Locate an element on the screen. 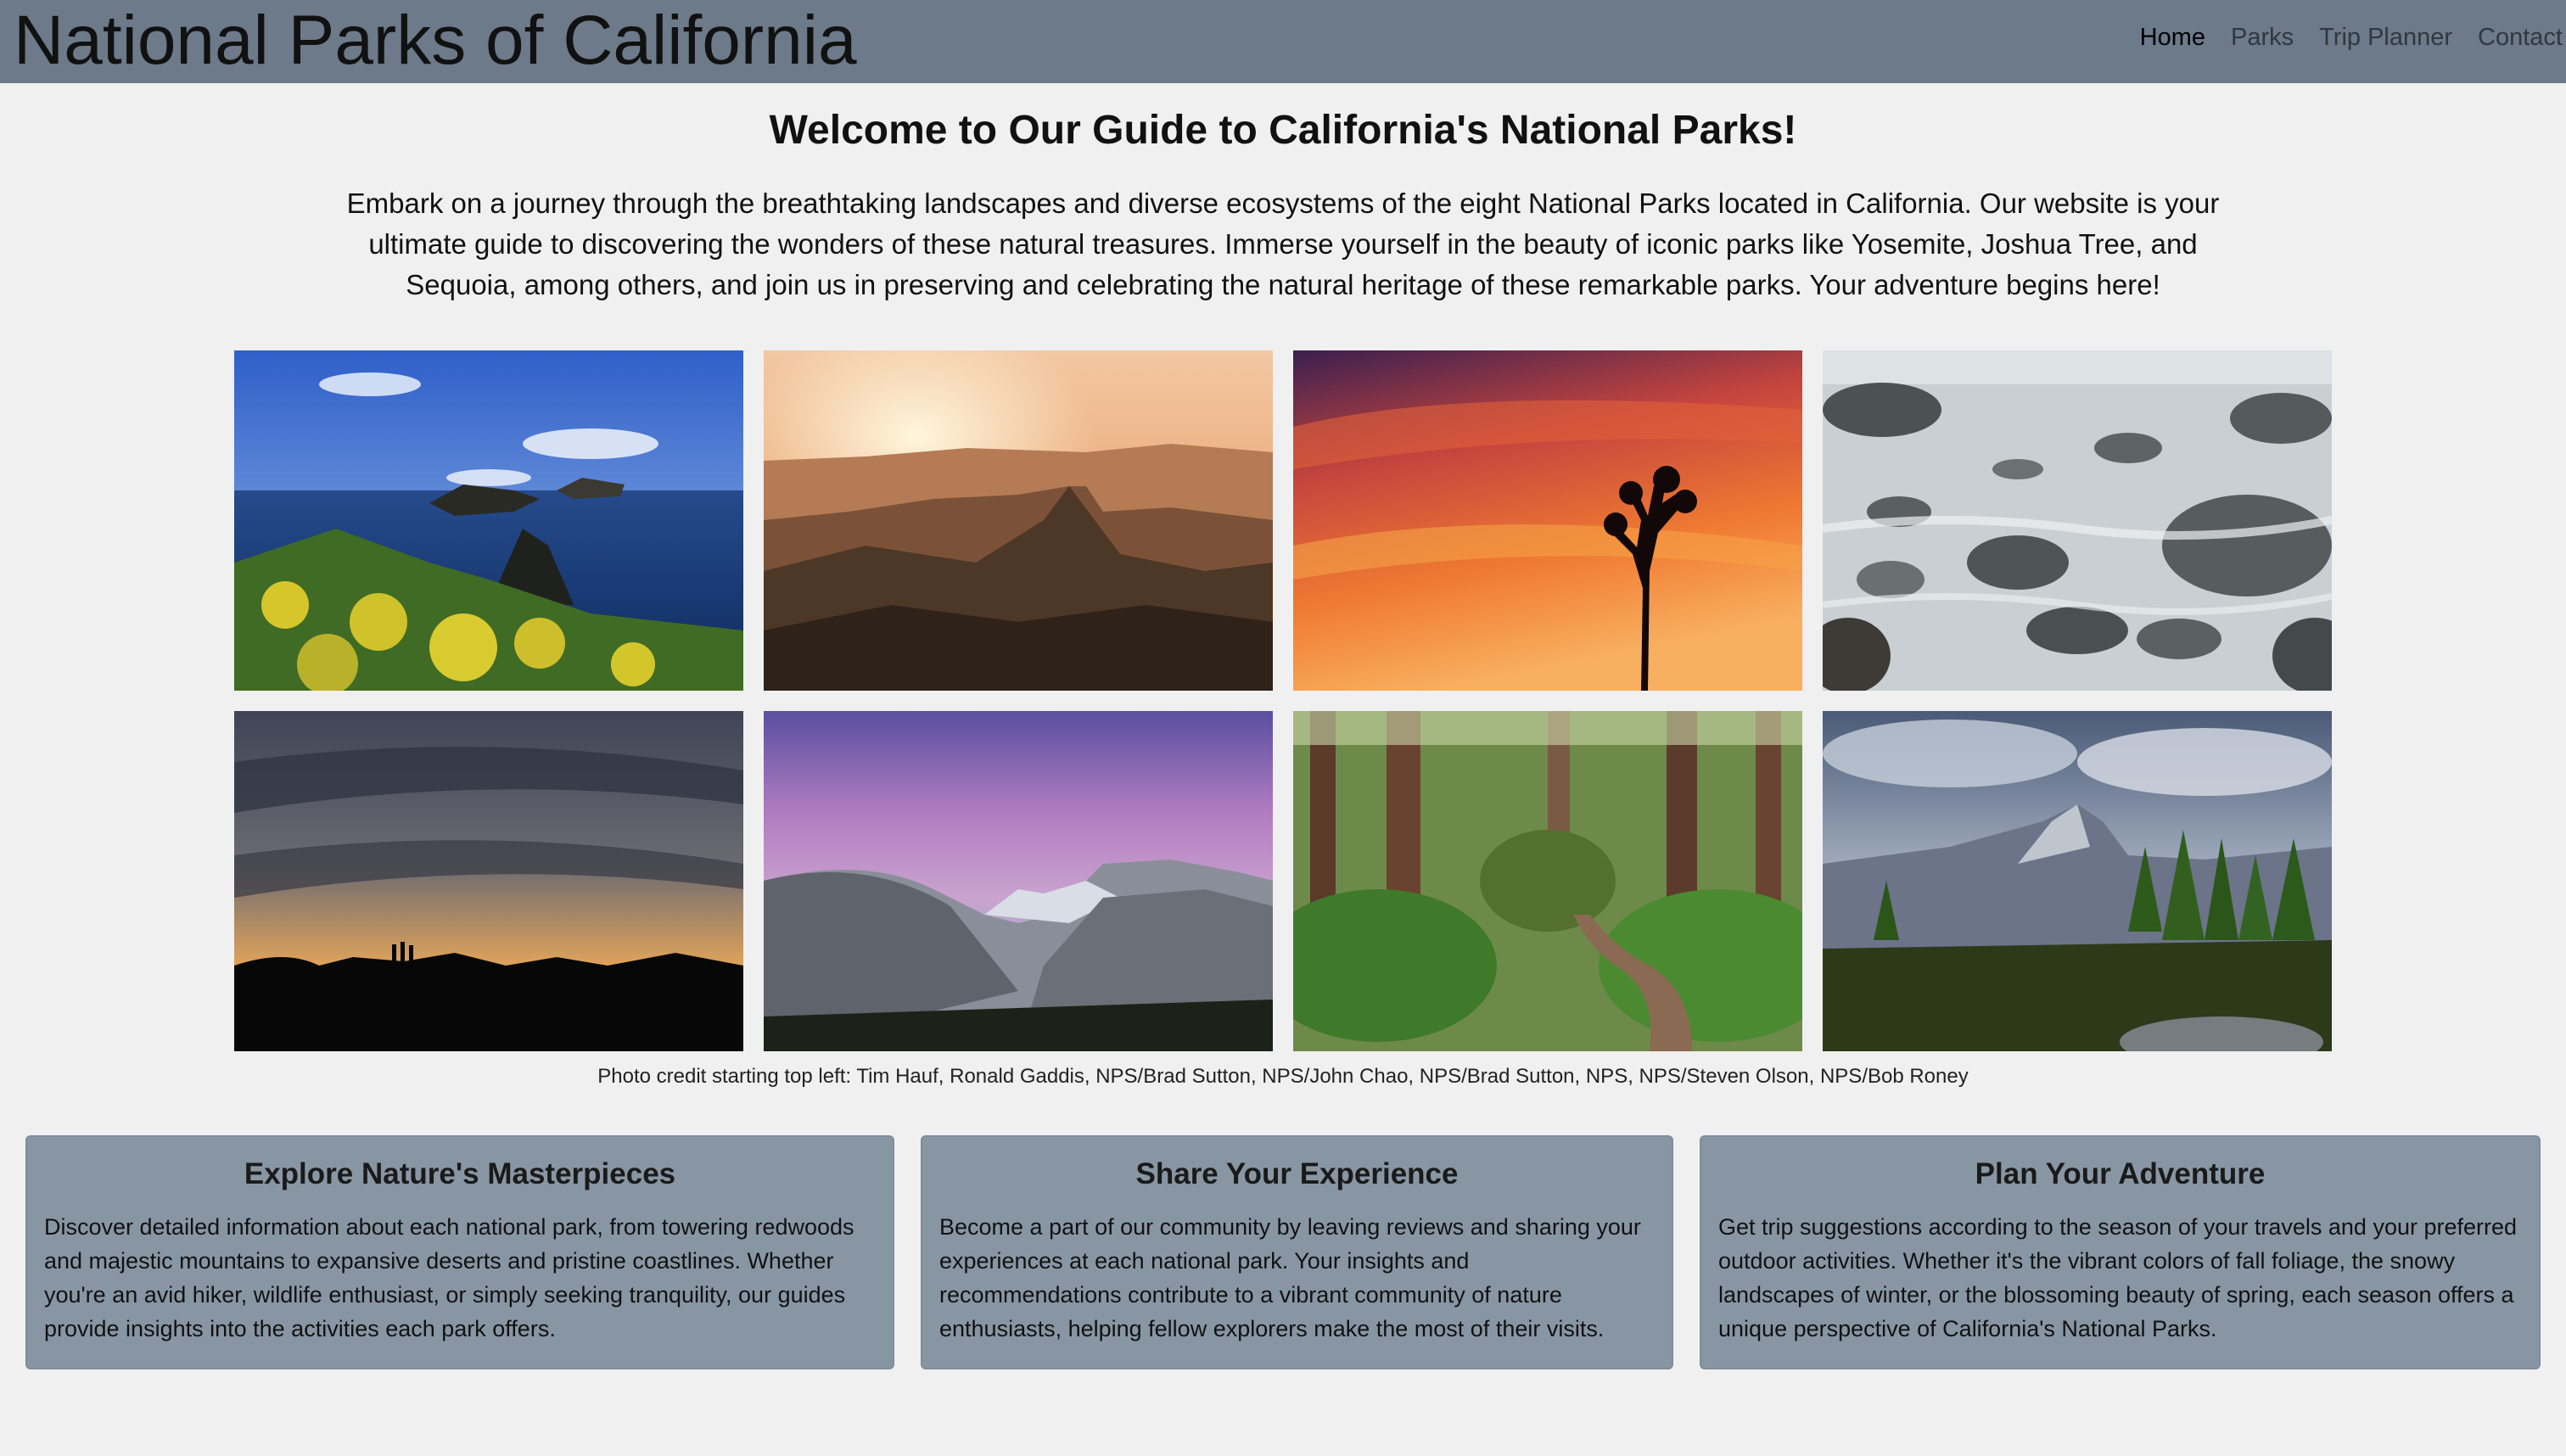 The image size is (2566, 1456). gallery-photo-half-dome is located at coordinates (2077, 881).